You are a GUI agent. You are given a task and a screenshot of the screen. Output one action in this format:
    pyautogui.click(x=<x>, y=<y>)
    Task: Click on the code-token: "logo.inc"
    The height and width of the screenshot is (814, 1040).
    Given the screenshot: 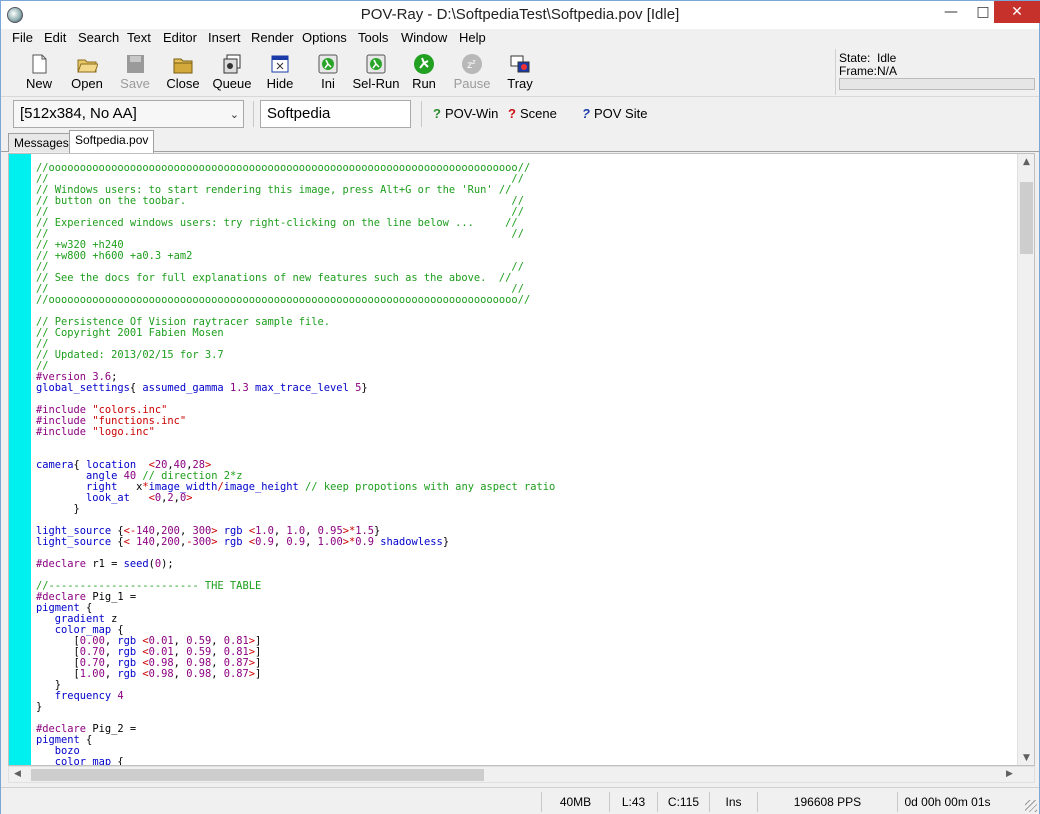 What is the action you would take?
    pyautogui.click(x=123, y=432)
    